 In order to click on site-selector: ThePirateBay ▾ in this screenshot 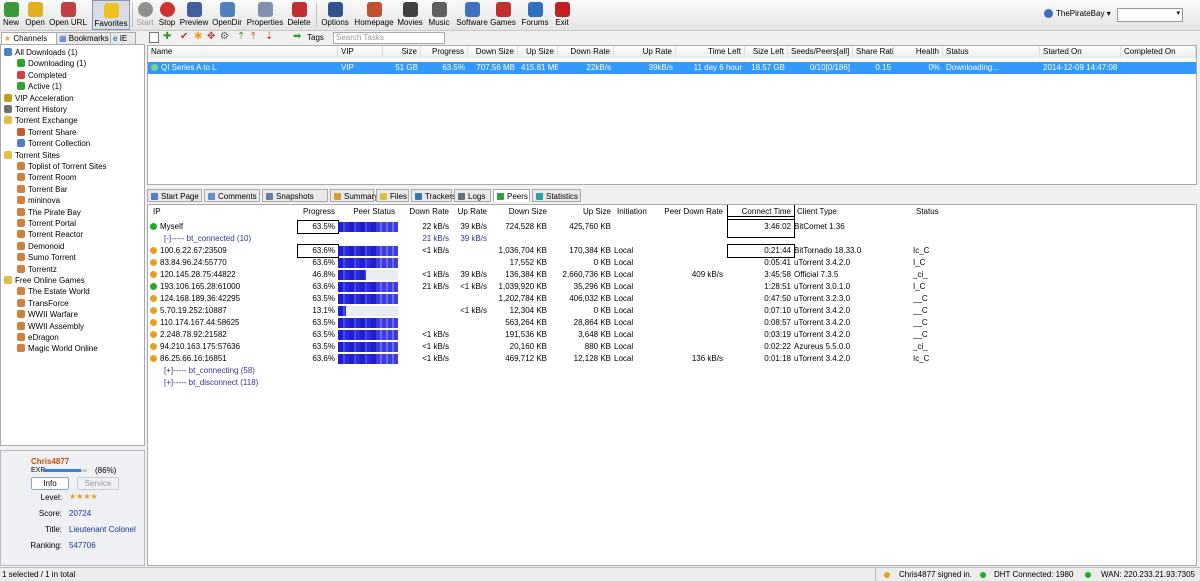, I will do `click(1077, 14)`.